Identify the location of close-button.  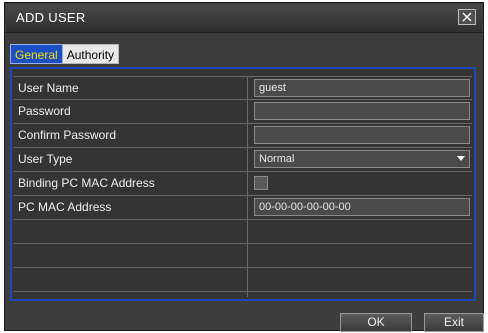
(467, 17).